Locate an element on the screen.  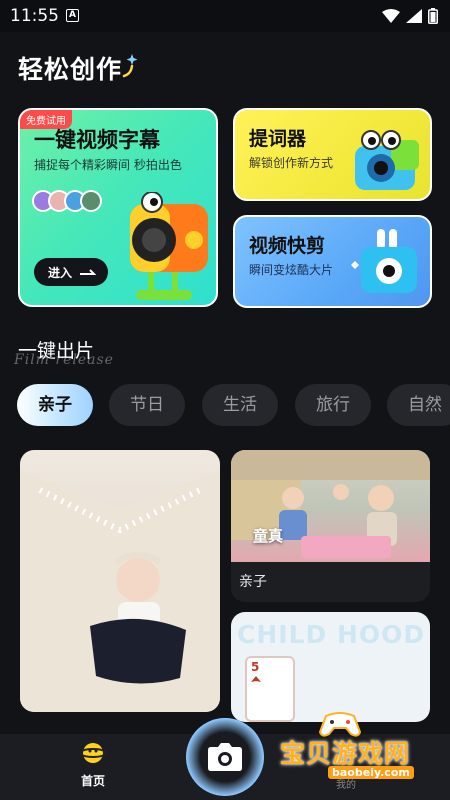
camera-button is located at coordinates (225, 757).